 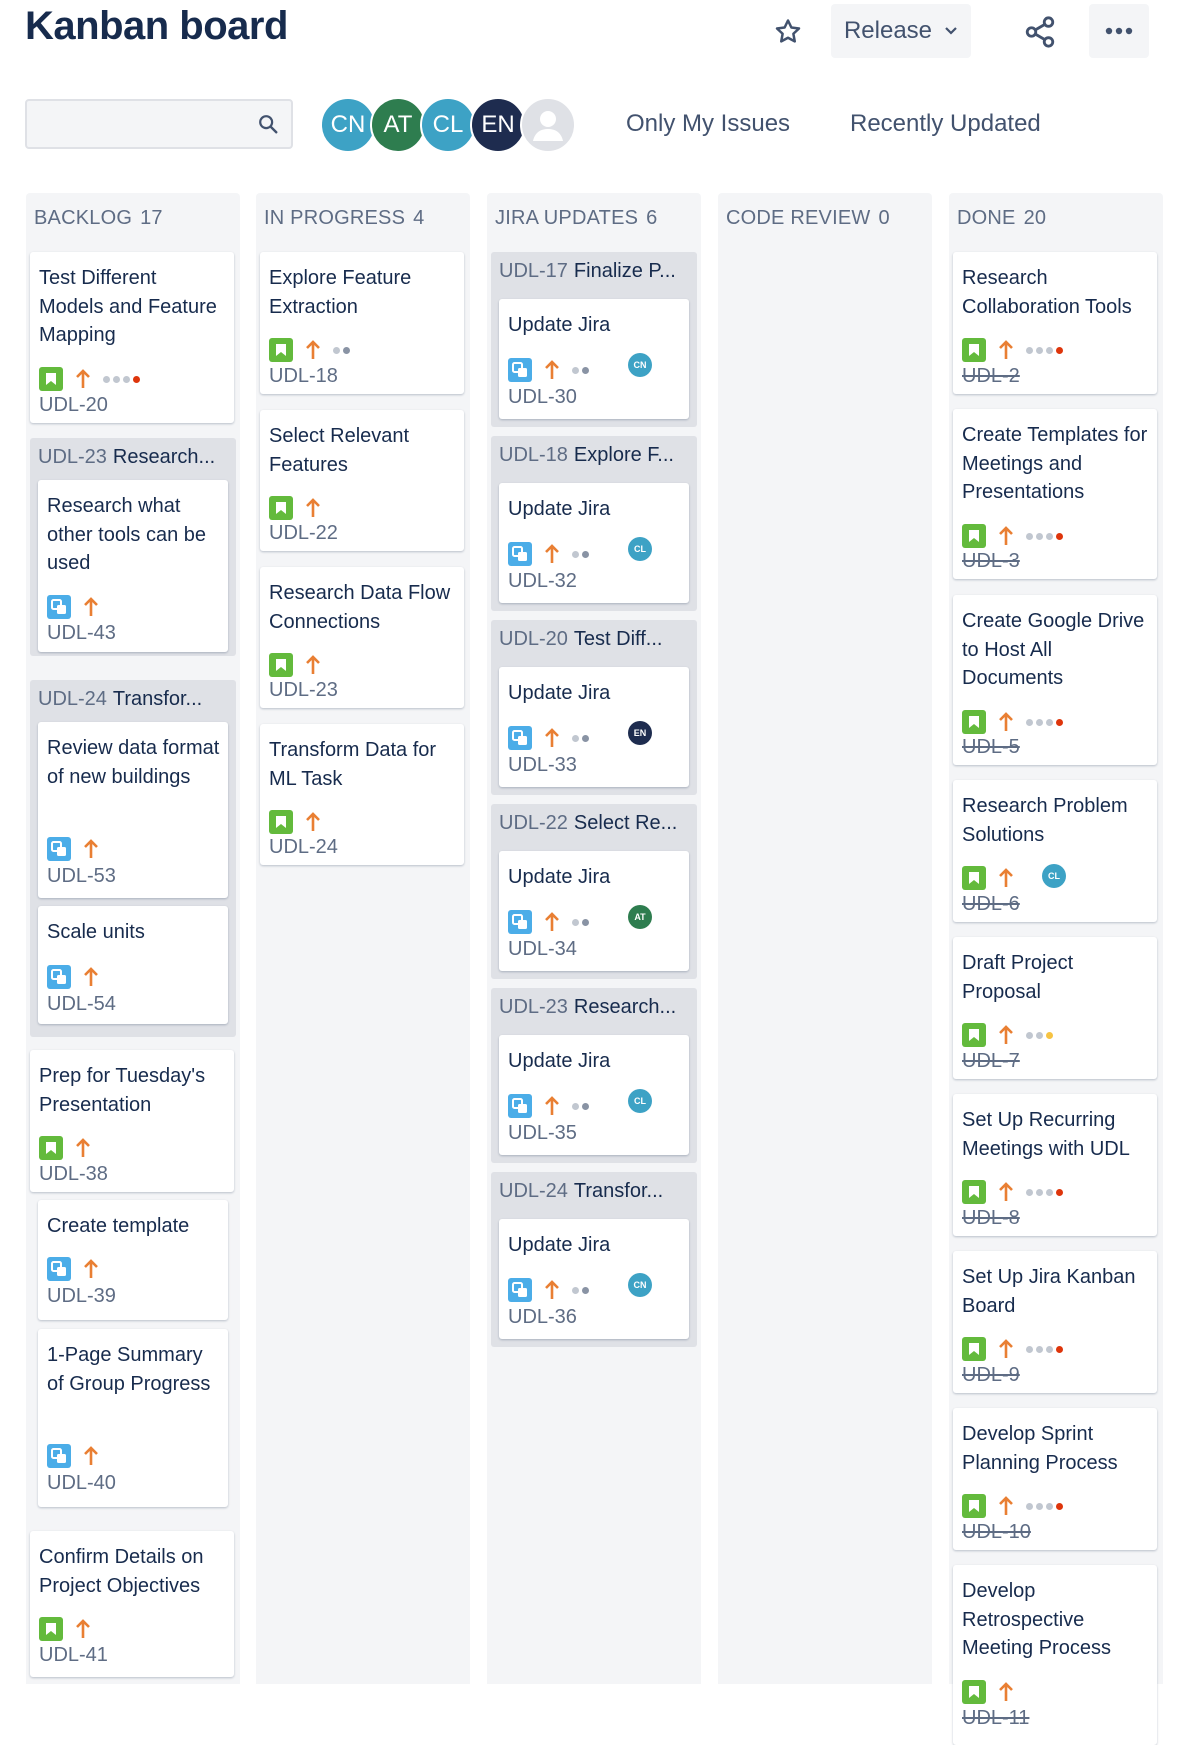 What do you see at coordinates (348, 125) in the screenshot?
I see `avatar-cn: CN` at bounding box center [348, 125].